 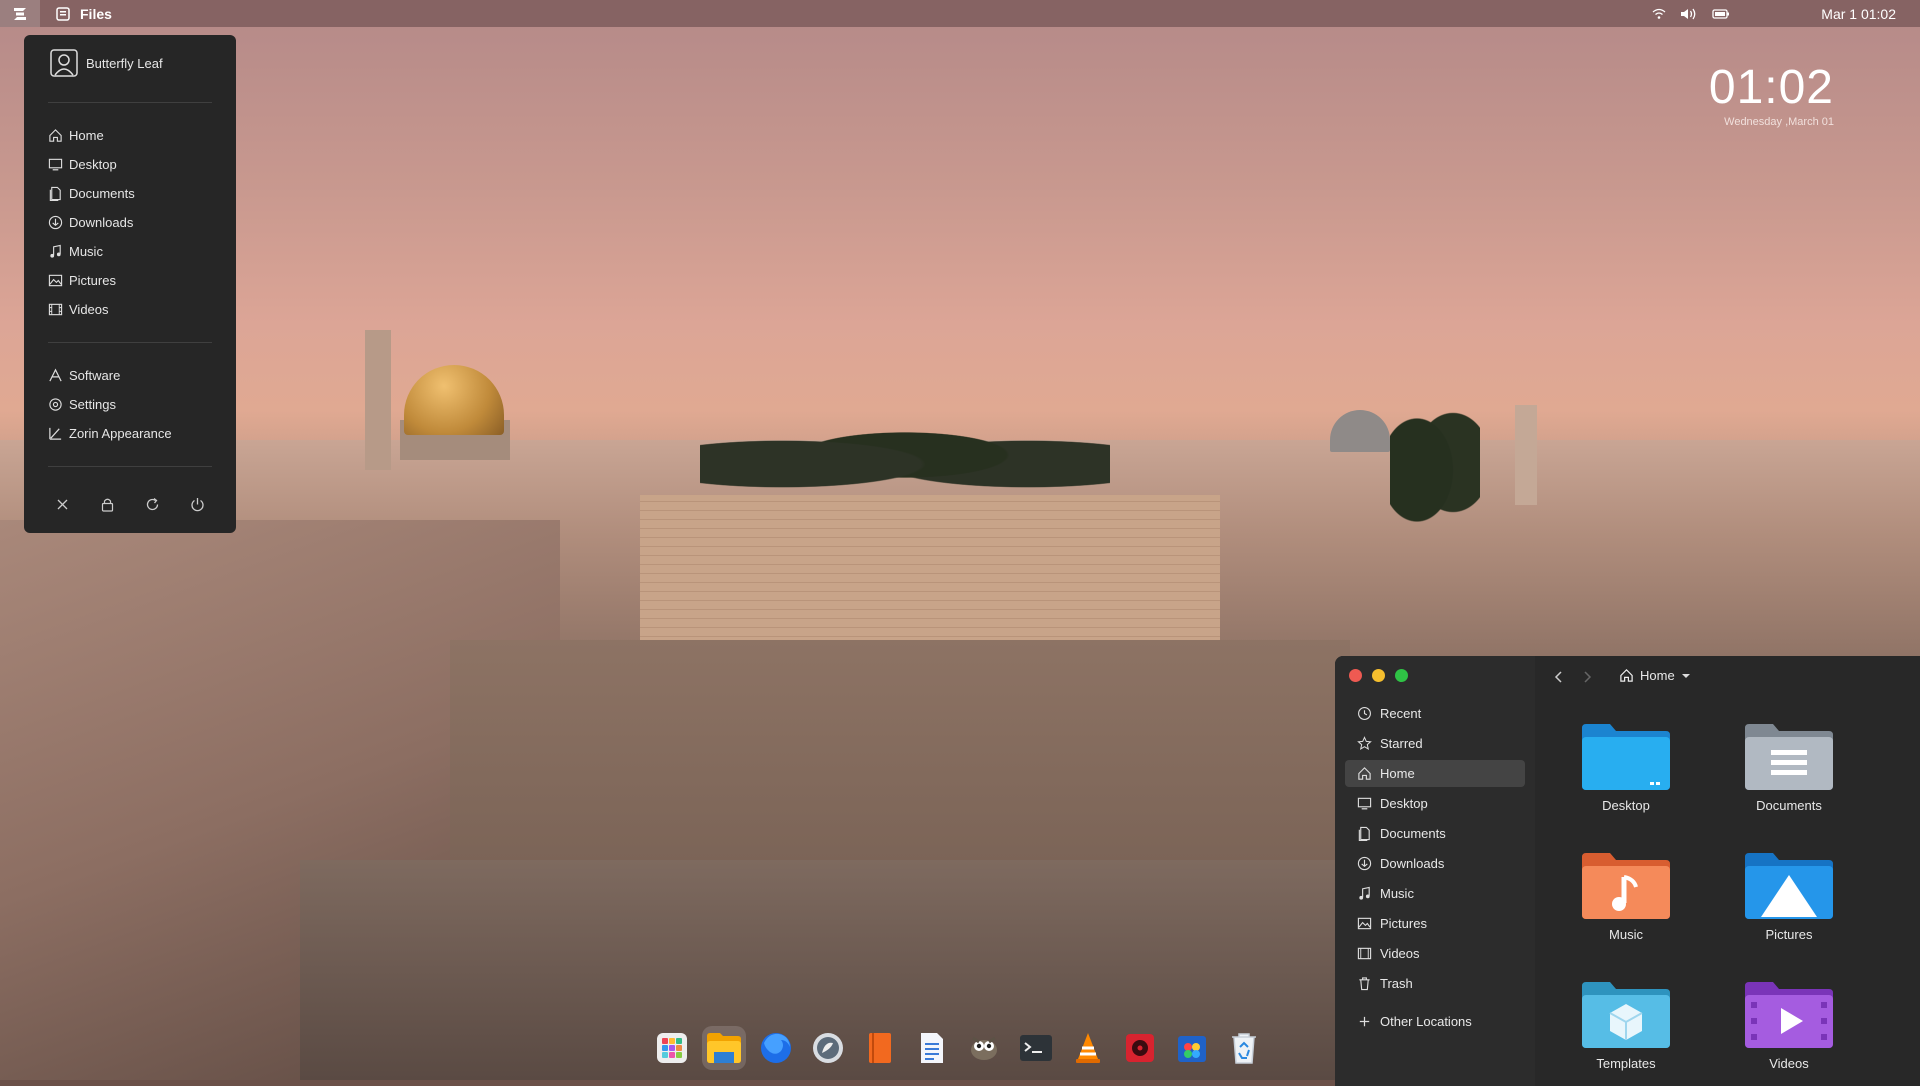 I want to click on vlc-icon, so click(x=1088, y=1048).